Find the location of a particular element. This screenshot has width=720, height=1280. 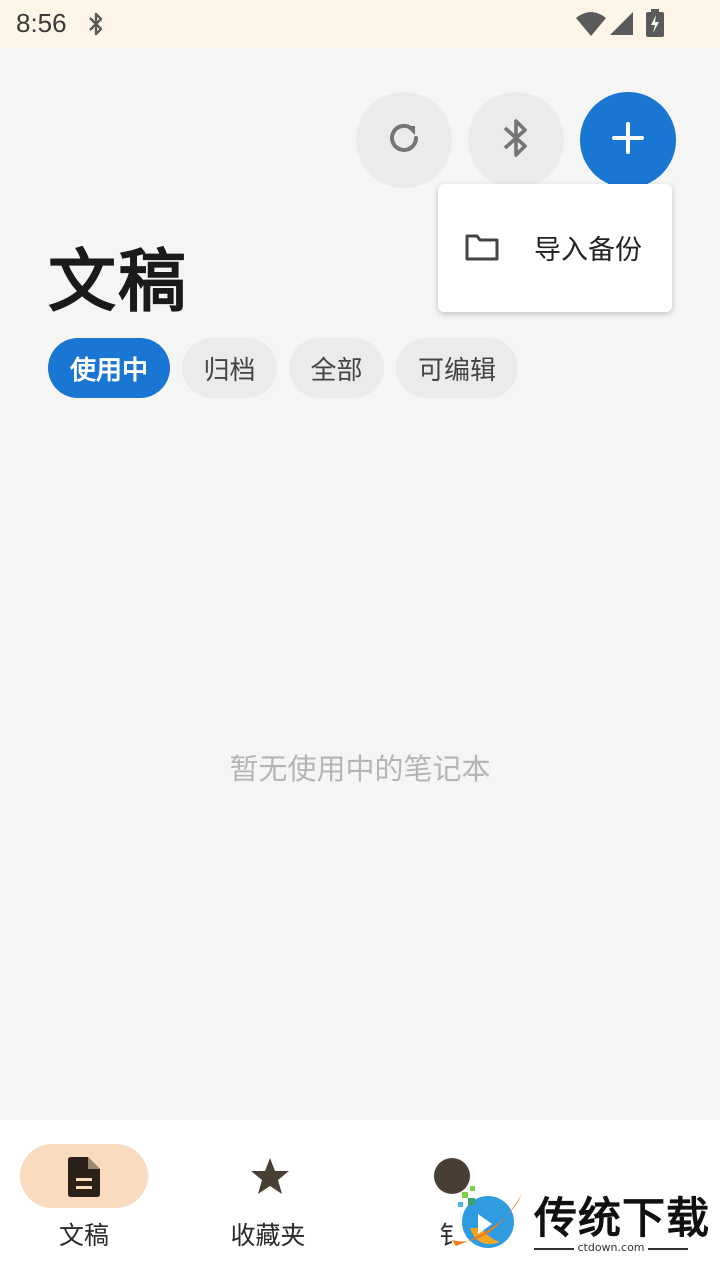

nav-label: 文稿 is located at coordinates (83, 1235).